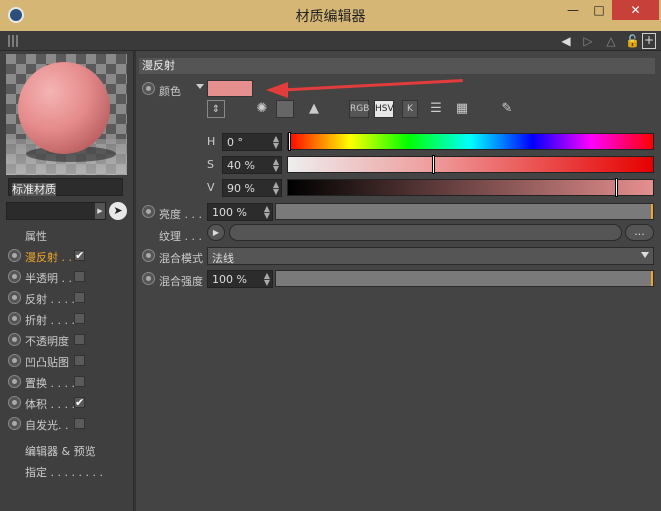 This screenshot has width=661, height=511. I want to click on brightness-fill, so click(464, 211).